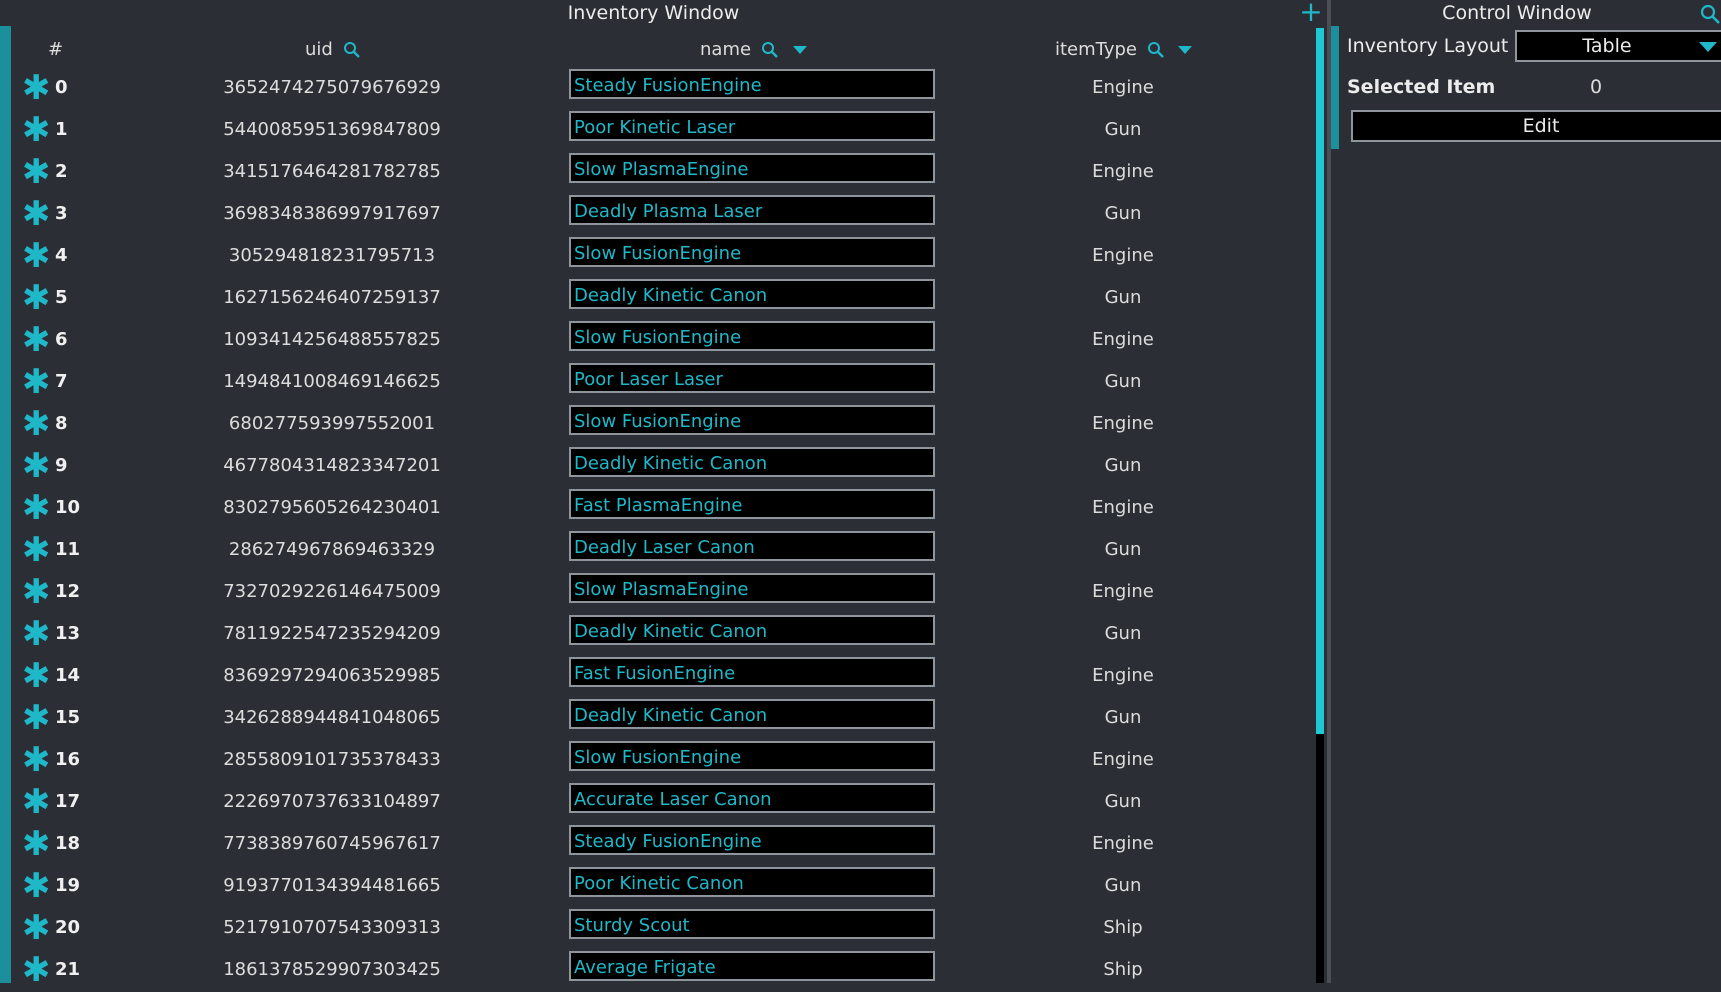 The width and height of the screenshot is (1721, 992). Describe the element at coordinates (332, 297) in the screenshot. I see `row-uid: 1627156246407259137` at that location.